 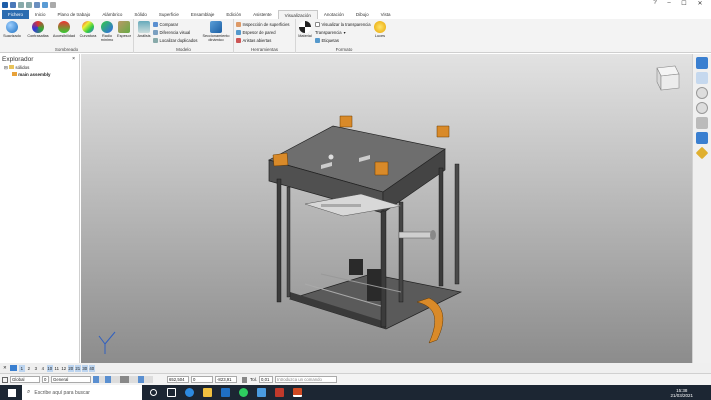 I want to click on cortana-icon, so click(x=153, y=392).